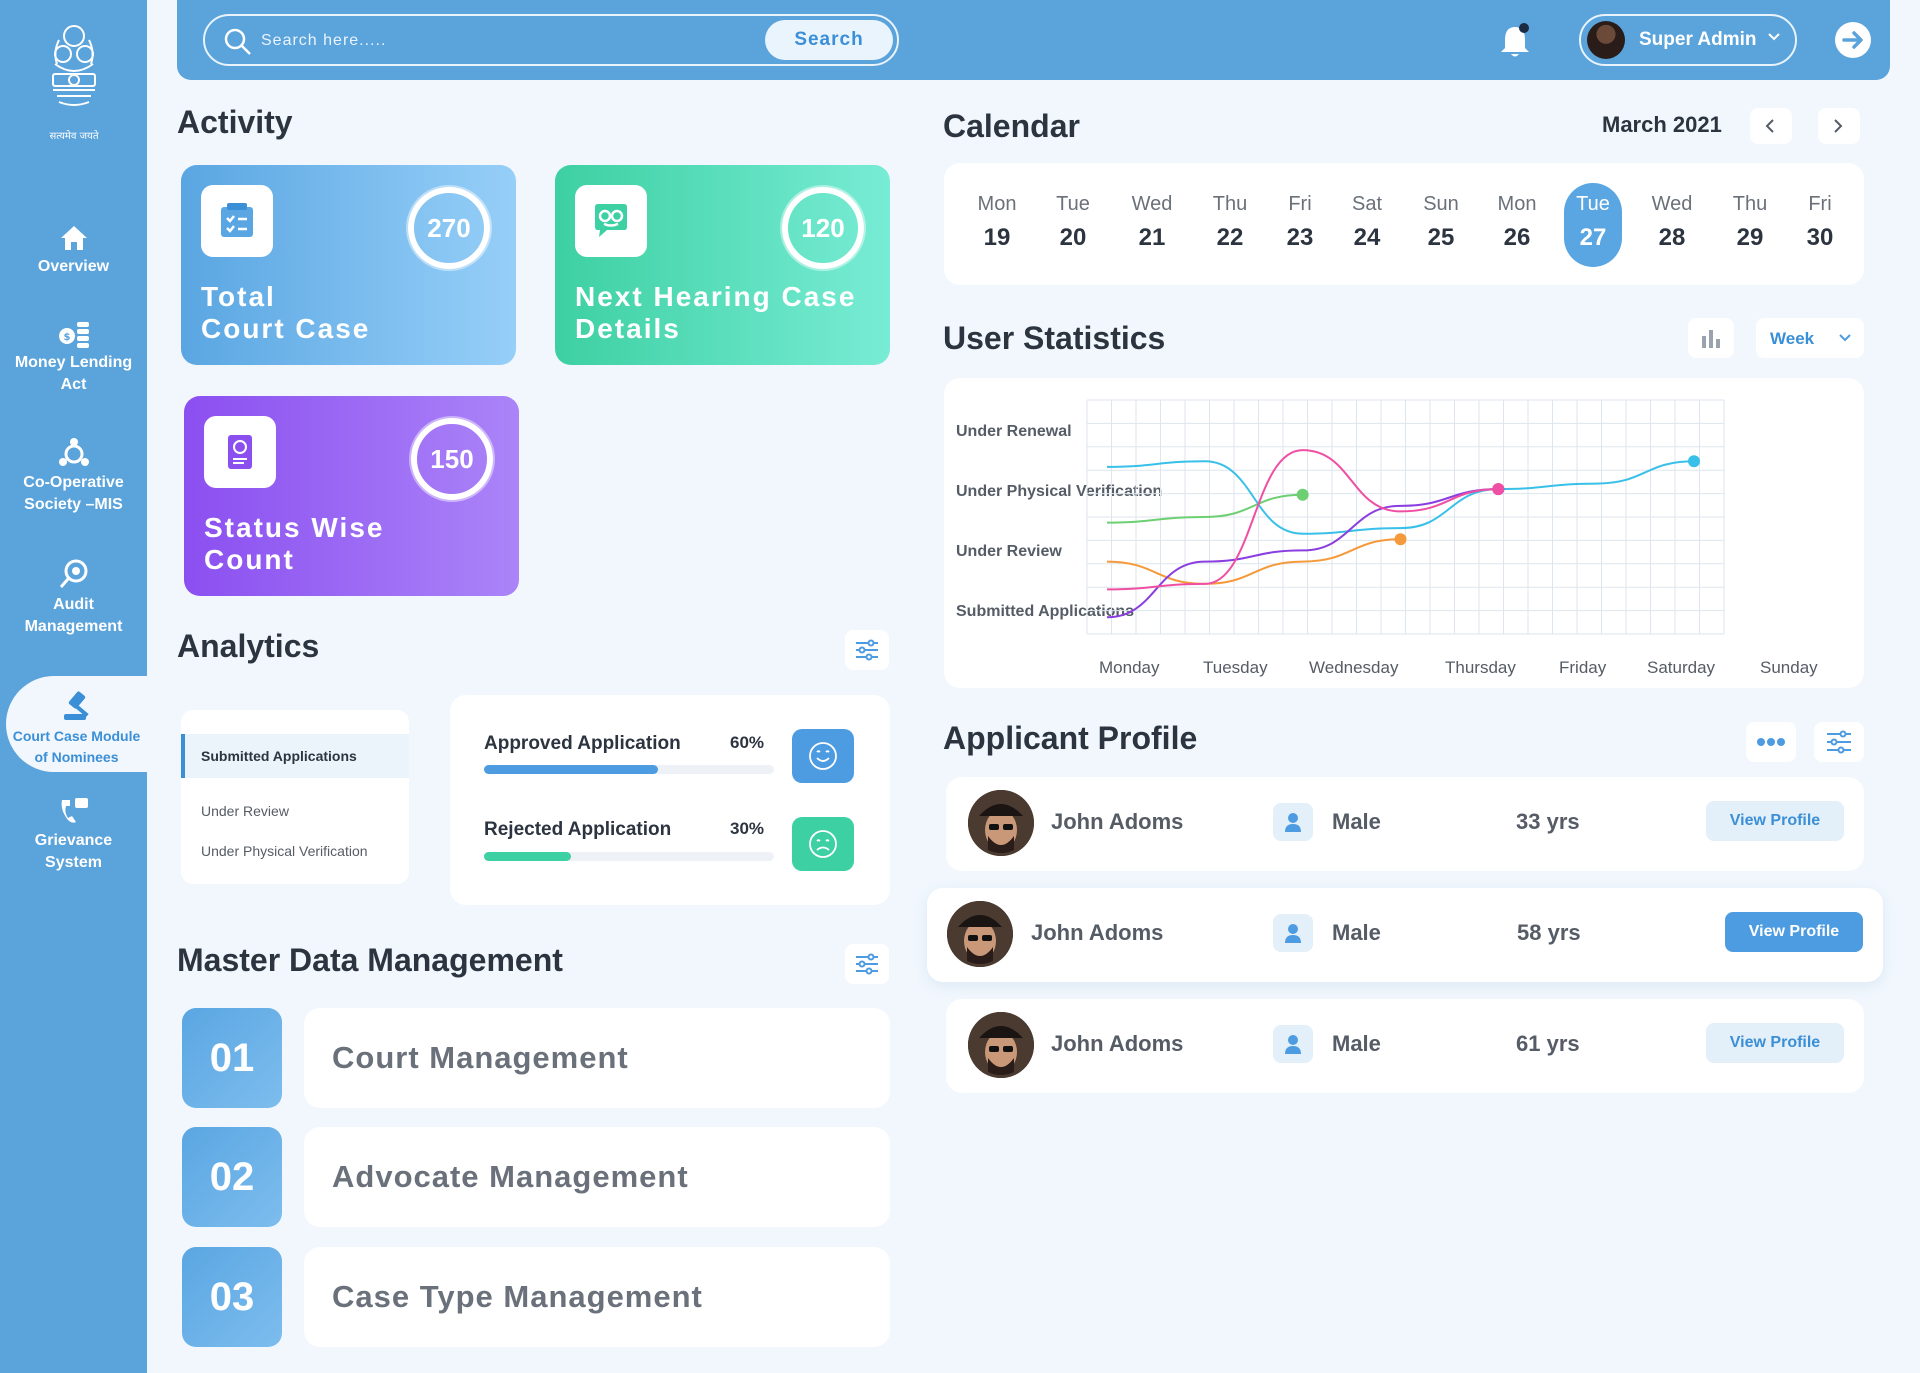 This screenshot has width=1920, height=1373. What do you see at coordinates (74, 84) in the screenshot?
I see `national-emblem-logo: सत्यमेव जयते` at bounding box center [74, 84].